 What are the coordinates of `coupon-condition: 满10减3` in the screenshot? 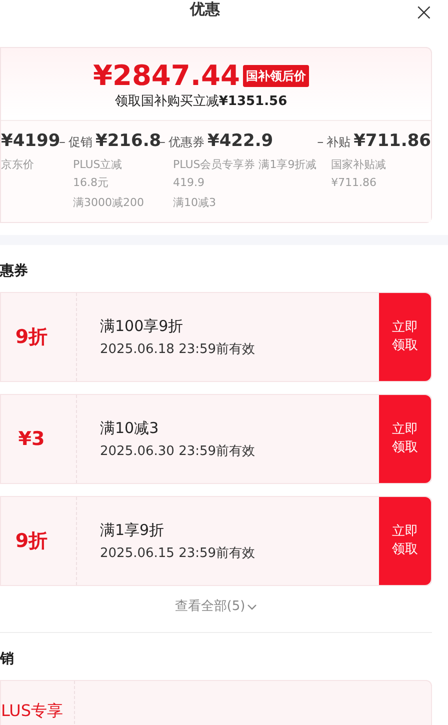 It's located at (130, 428).